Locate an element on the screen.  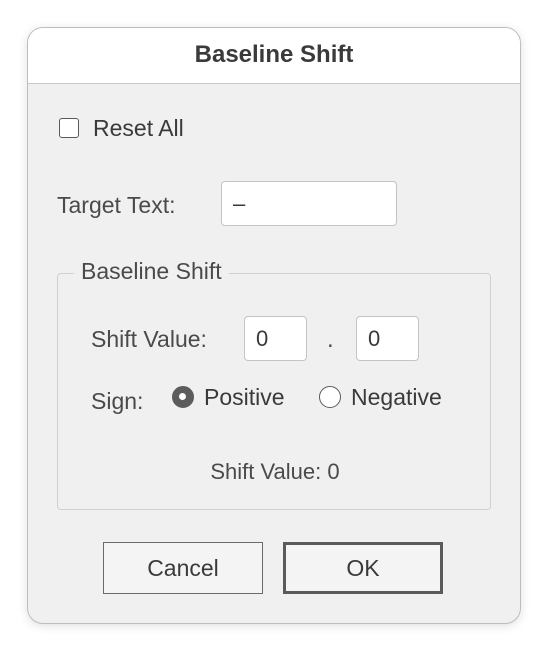
shift-value-status: Shift Value: 0 is located at coordinates (275, 471).